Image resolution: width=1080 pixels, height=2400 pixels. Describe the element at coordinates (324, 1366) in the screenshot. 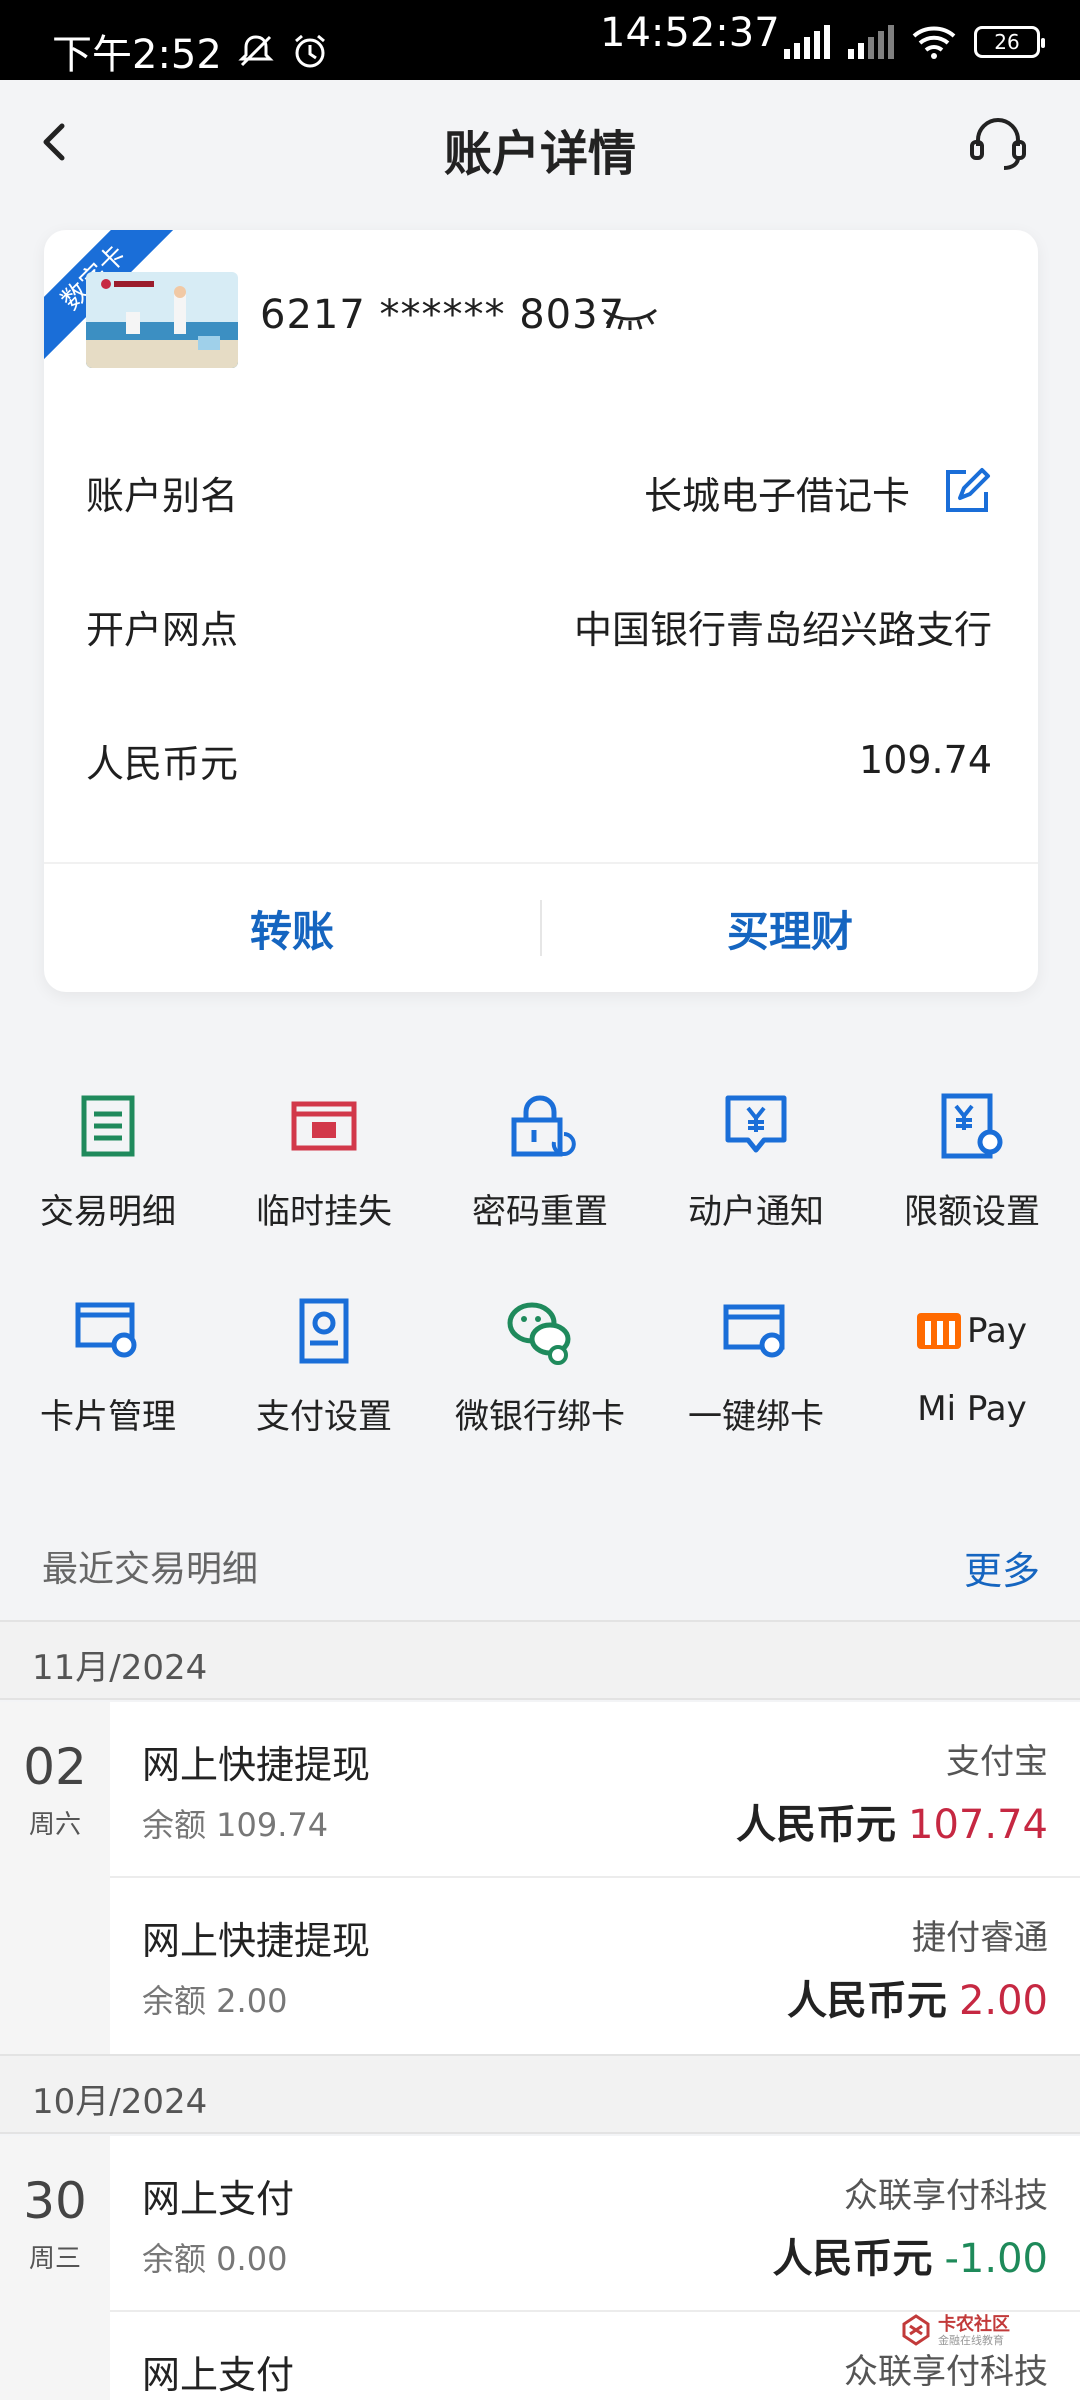

I see `function-payment-settings: 支付设置` at that location.